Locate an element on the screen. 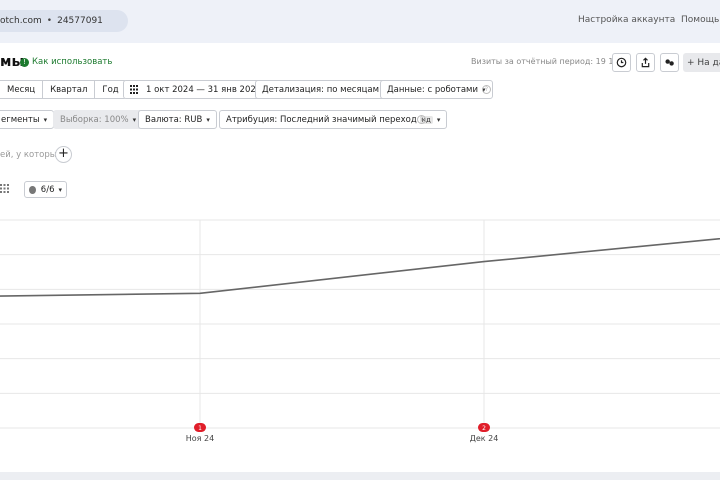  visits-summary: Визиты за отчётный период: 19 119 is located at coordinates (547, 61).